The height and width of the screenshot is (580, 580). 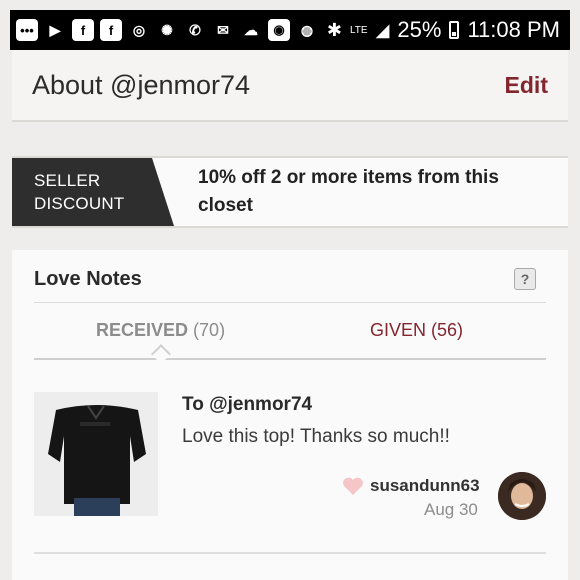 What do you see at coordinates (353, 486) in the screenshot?
I see `heart-icon` at bounding box center [353, 486].